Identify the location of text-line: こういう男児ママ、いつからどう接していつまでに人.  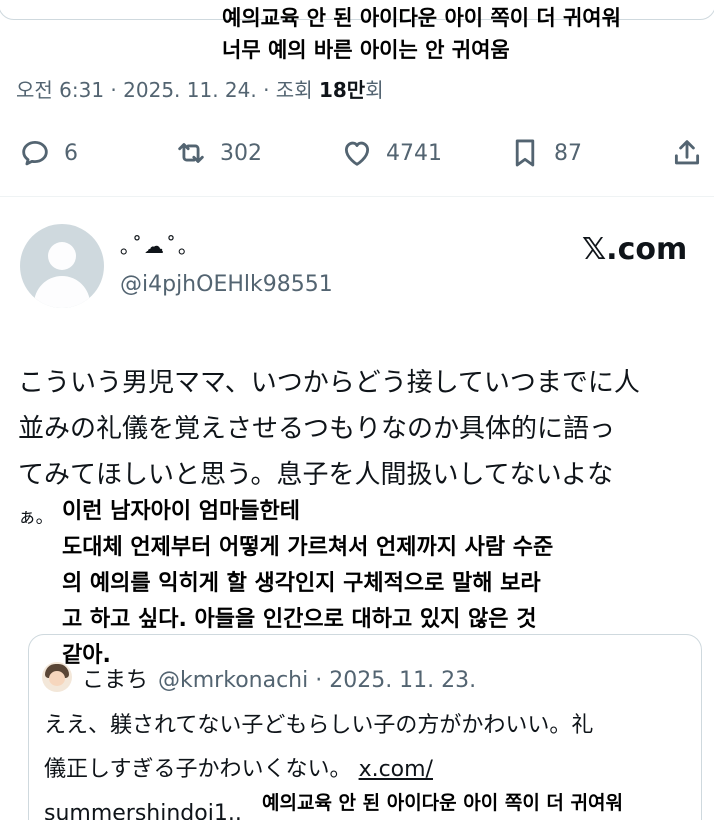
(329, 383).